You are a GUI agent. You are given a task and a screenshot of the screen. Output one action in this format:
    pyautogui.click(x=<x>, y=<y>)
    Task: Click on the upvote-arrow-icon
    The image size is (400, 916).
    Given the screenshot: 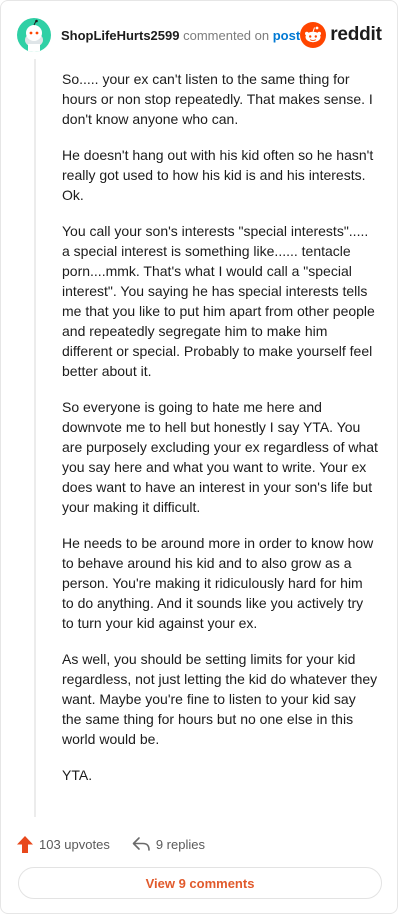 What is the action you would take?
    pyautogui.click(x=25, y=844)
    